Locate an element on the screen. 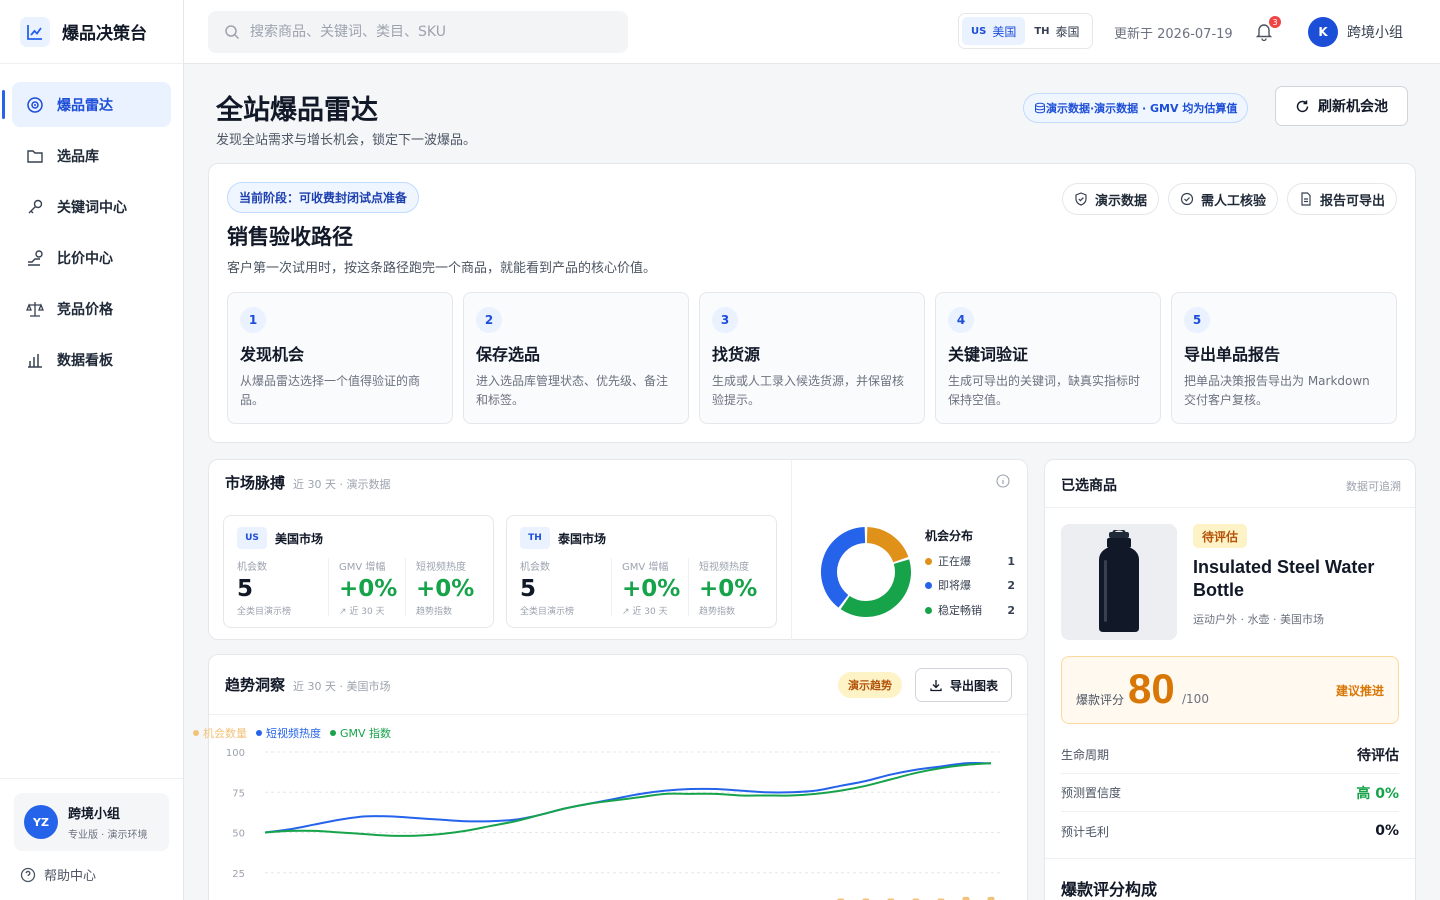 The width and height of the screenshot is (1440, 900). sidebar-footer: YZ 跨境小组 专业版 · 演示环境 帮助中心 is located at coordinates (91, 839).